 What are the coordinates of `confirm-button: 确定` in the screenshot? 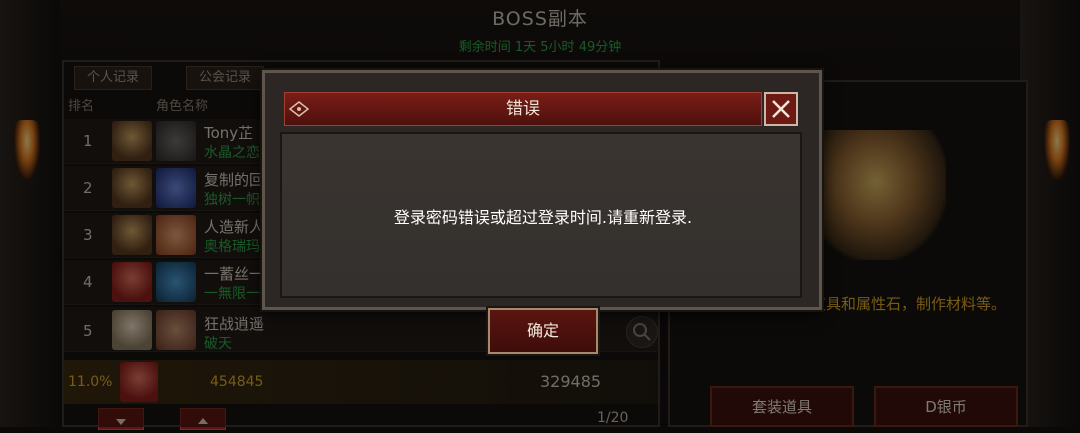 It's located at (543, 331).